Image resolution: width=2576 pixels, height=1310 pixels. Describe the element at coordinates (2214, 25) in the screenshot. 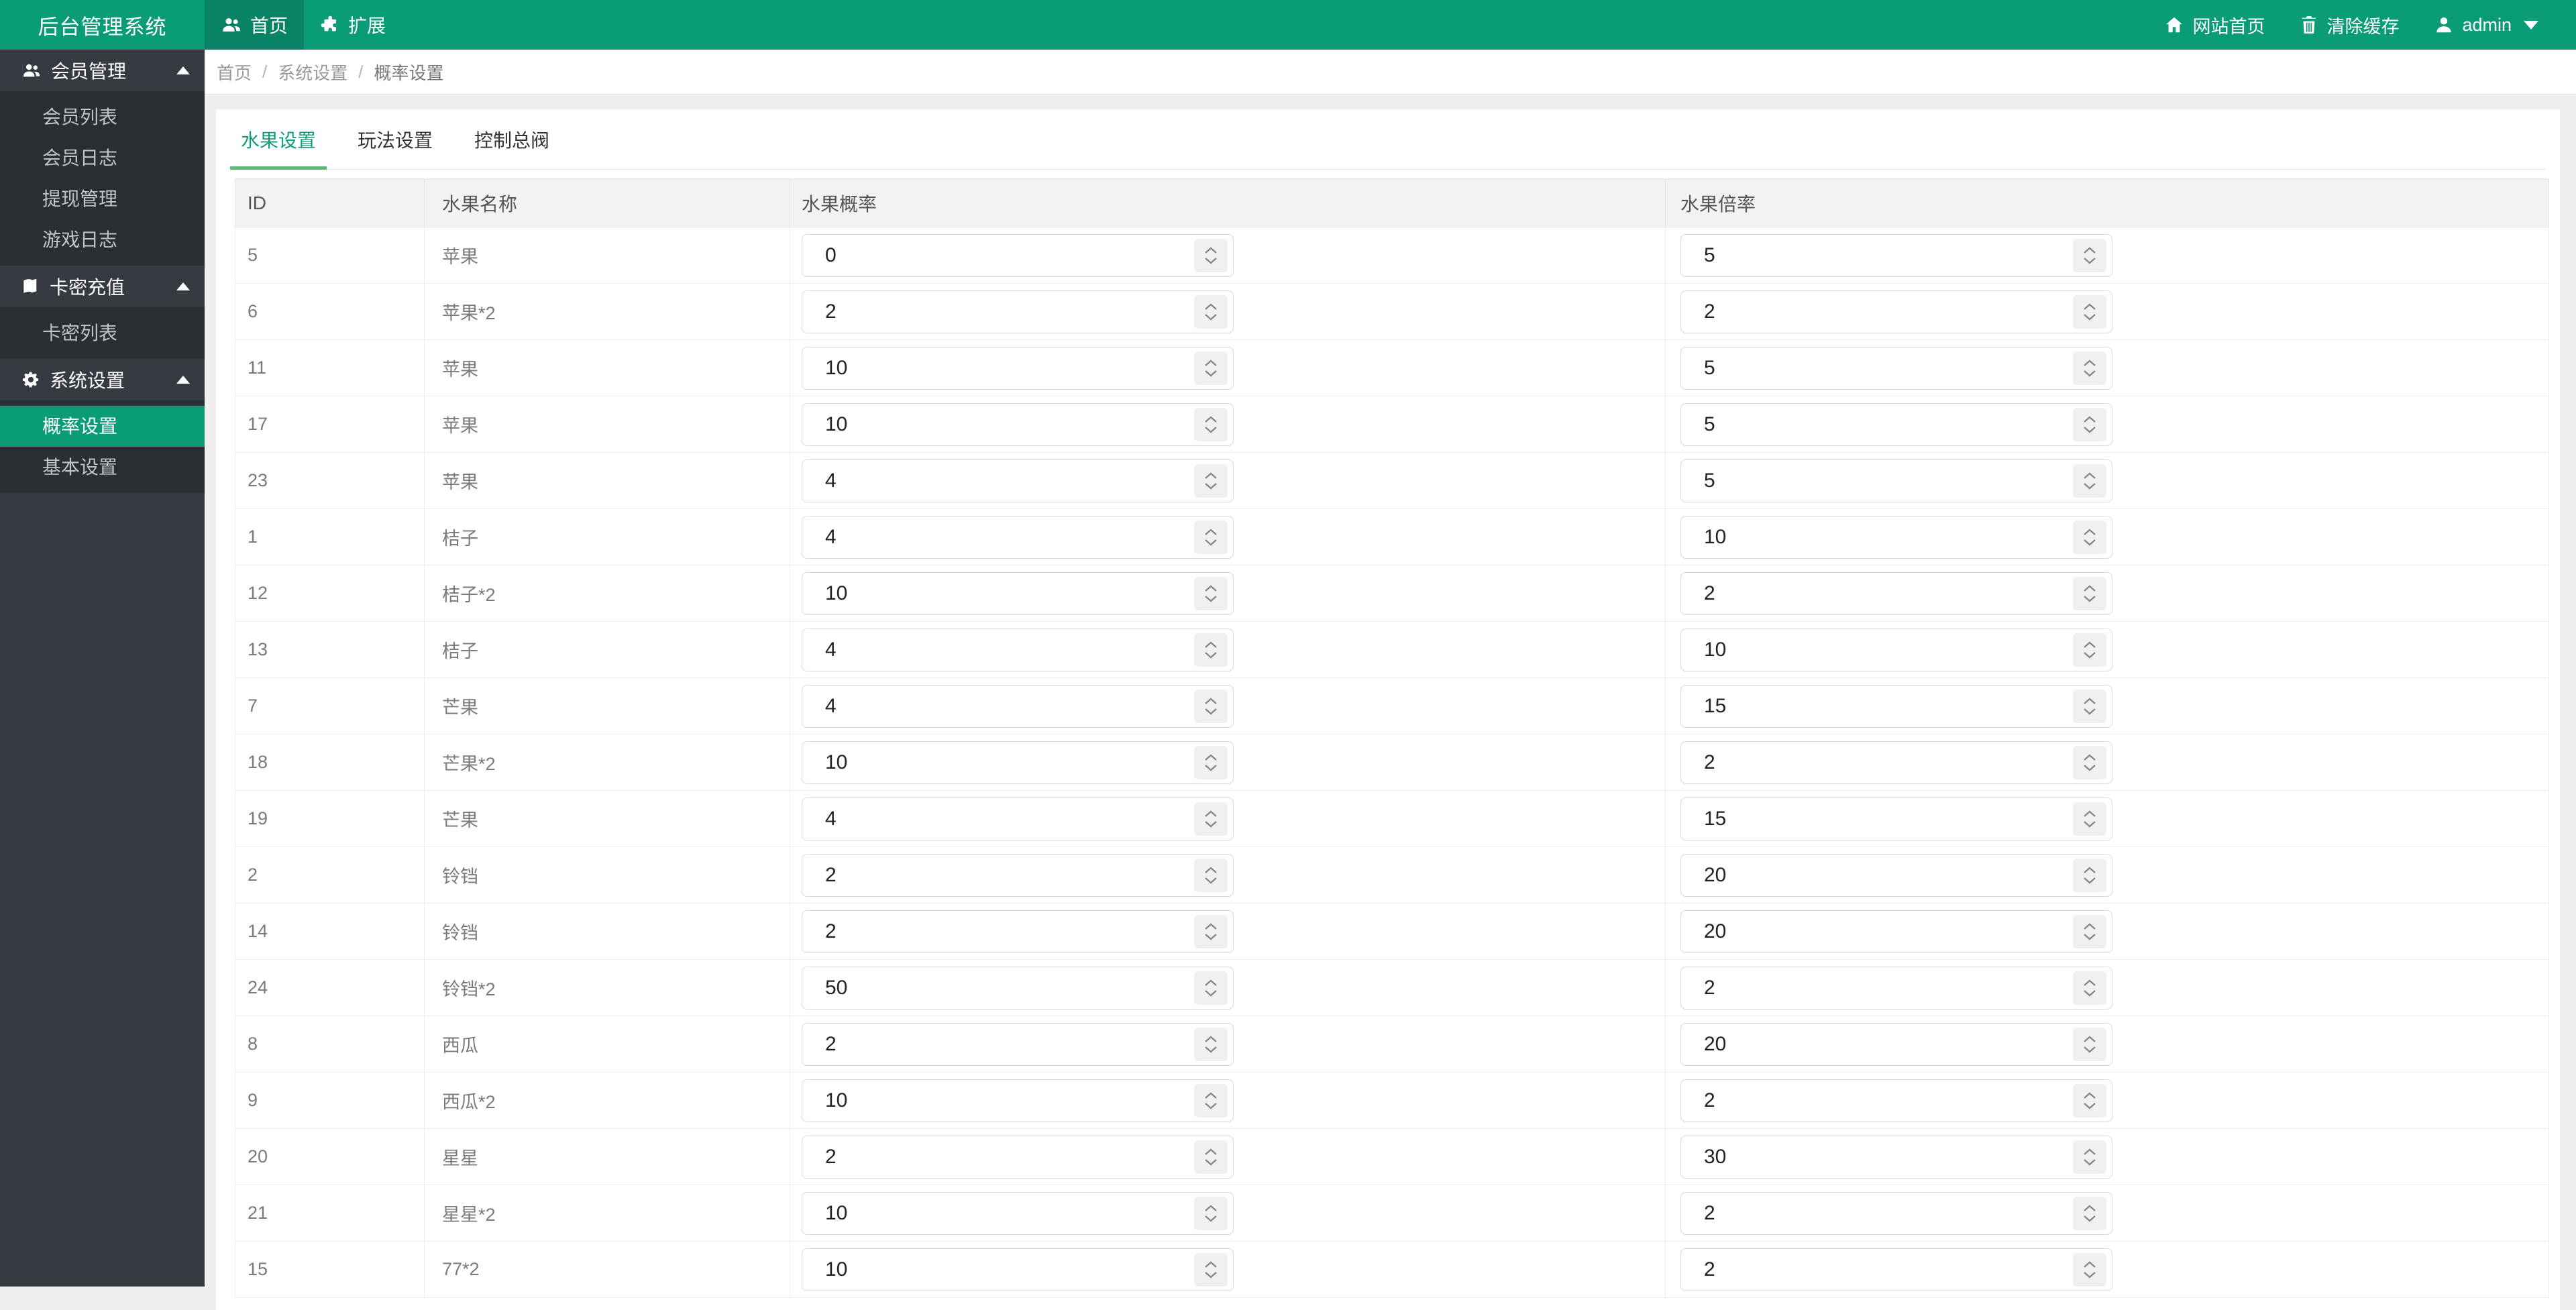

I see `site-home-button: 网站首页` at that location.